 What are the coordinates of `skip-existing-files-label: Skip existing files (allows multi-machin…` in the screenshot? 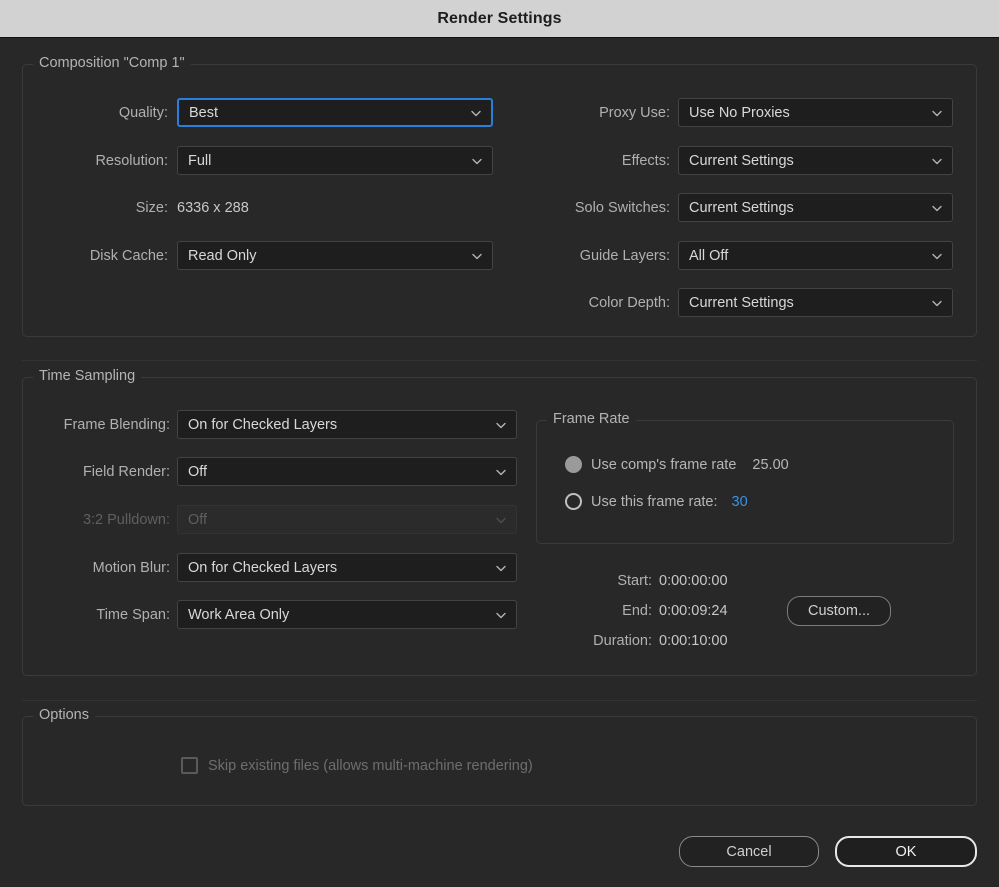 It's located at (370, 765).